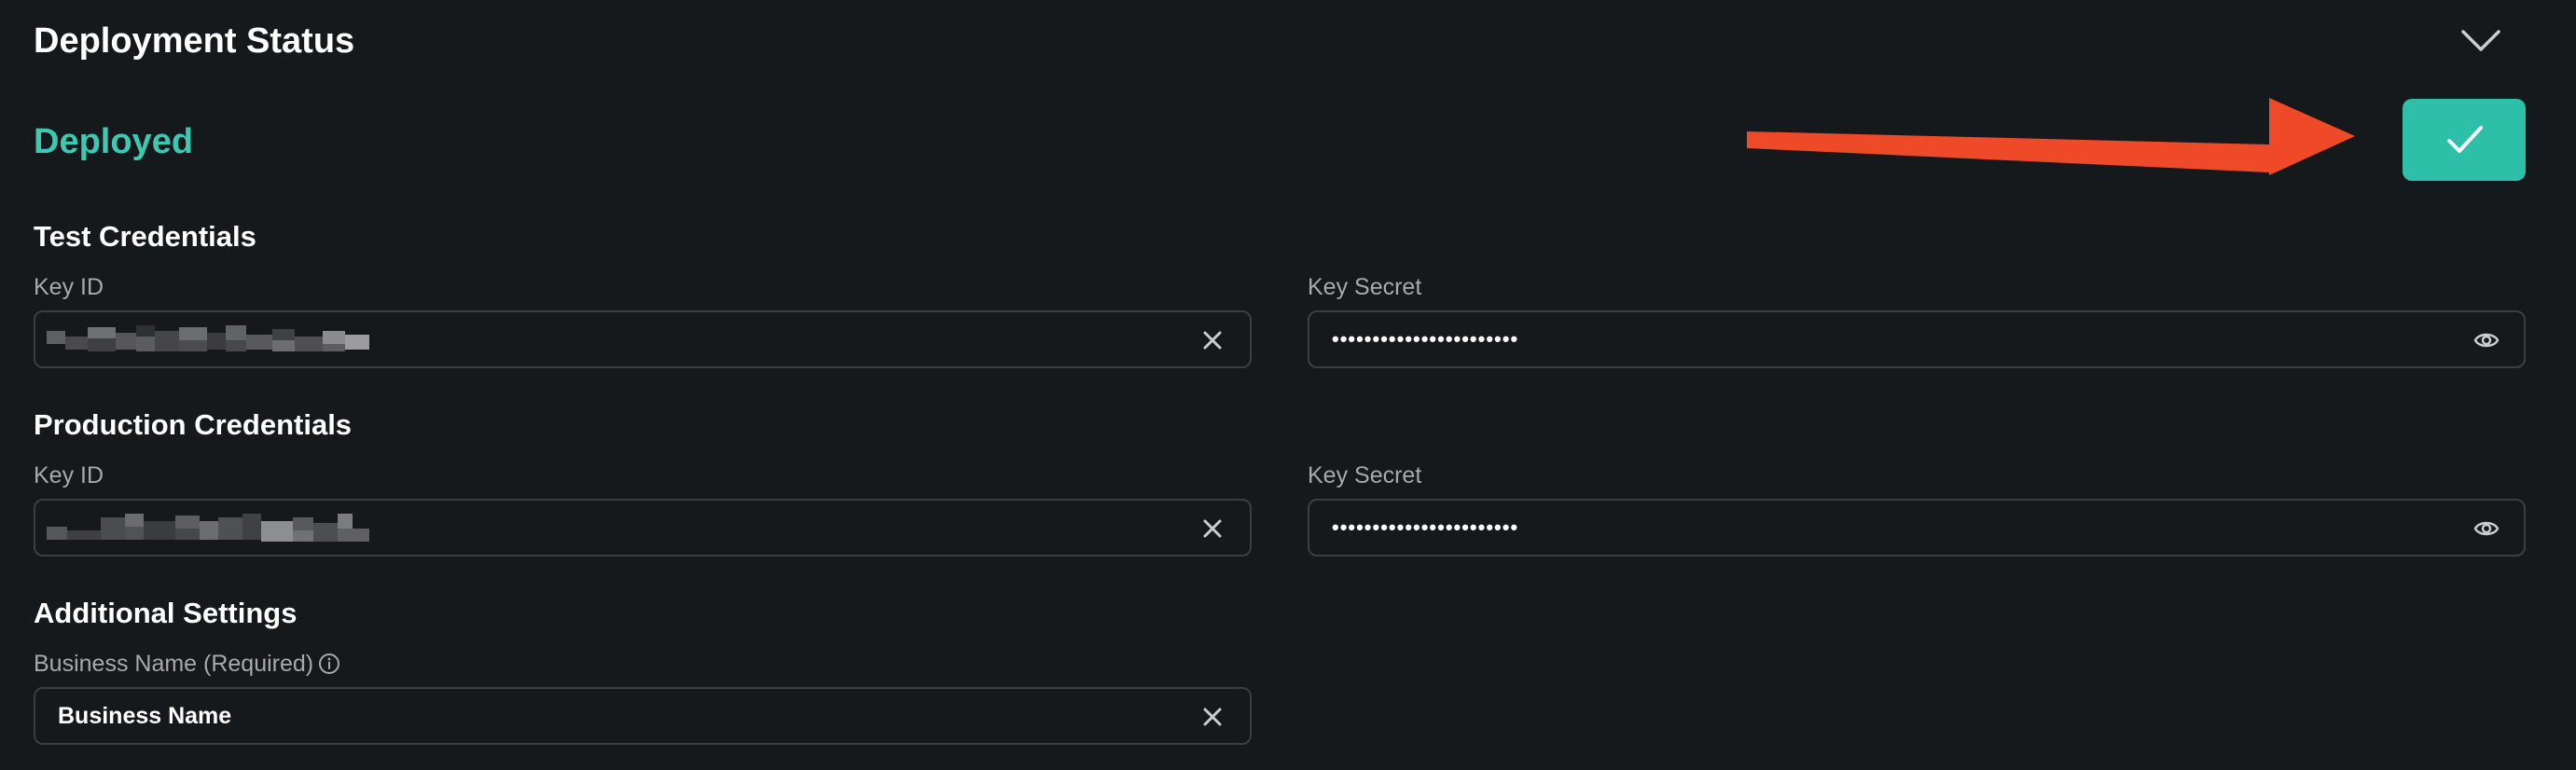 The height and width of the screenshot is (770, 2576). What do you see at coordinates (145, 716) in the screenshot?
I see `business-name-value: Business Name` at bounding box center [145, 716].